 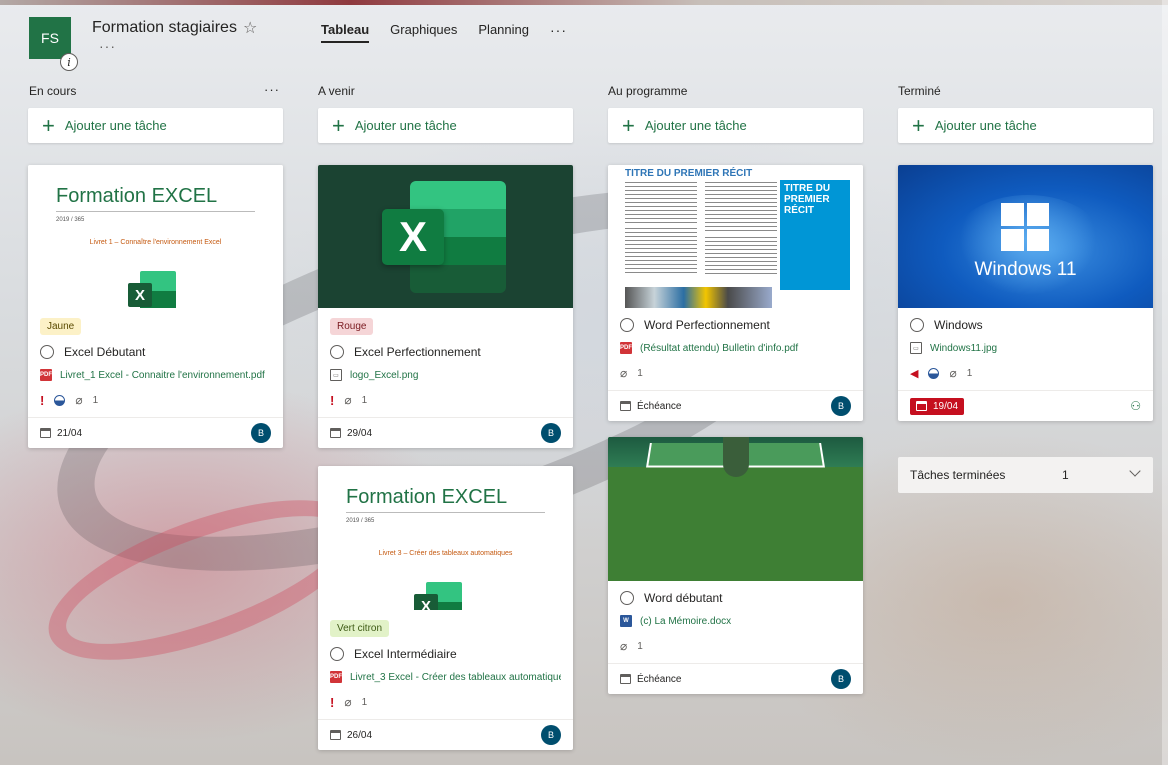 What do you see at coordinates (503, 32) in the screenshot?
I see `tab-planning: Planning` at bounding box center [503, 32].